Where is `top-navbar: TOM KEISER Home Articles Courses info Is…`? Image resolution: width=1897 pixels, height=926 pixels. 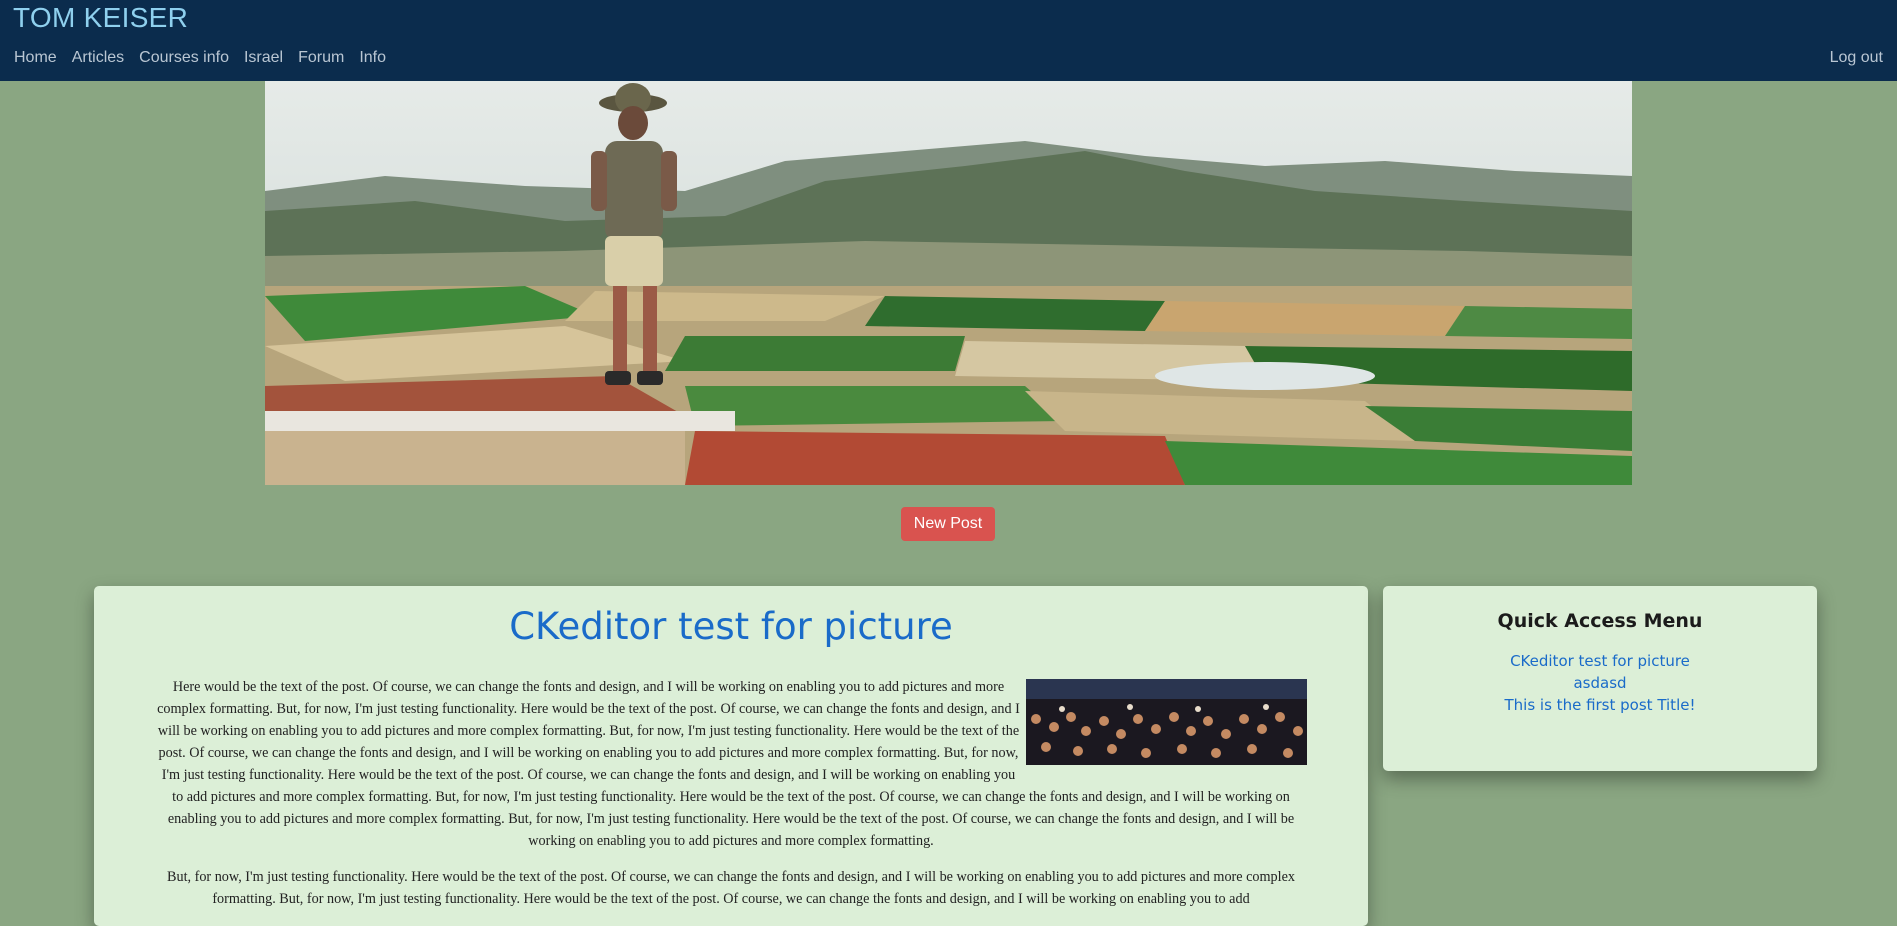
top-navbar: TOM KEISER Home Articles Courses info Is… is located at coordinates (948, 40).